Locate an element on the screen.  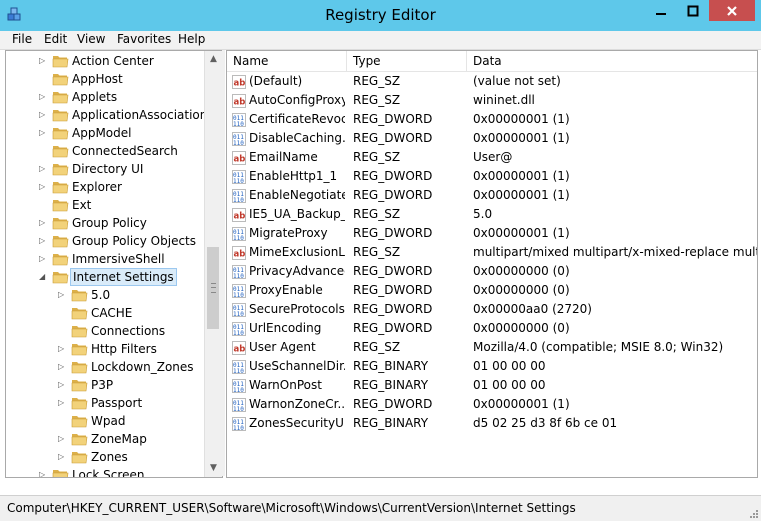
tree-item-label: P3P is located at coordinates (102, 385).